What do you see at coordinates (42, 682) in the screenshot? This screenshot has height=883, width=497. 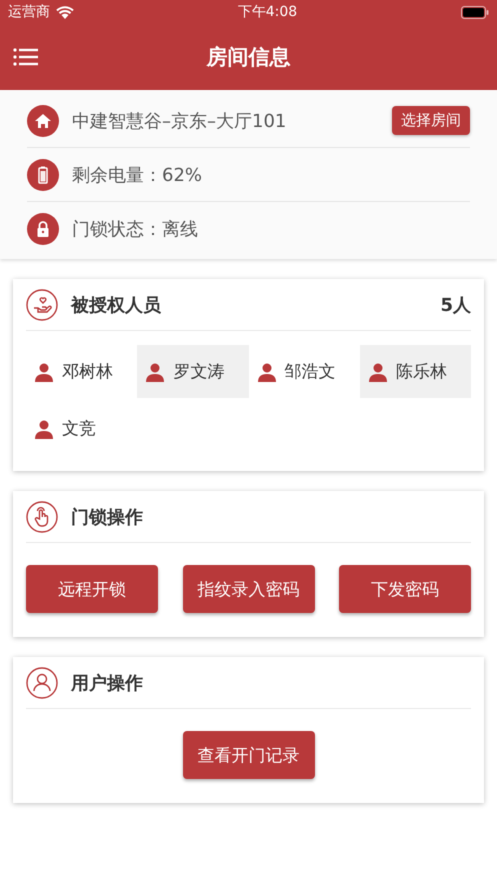 I see `user-icon` at bounding box center [42, 682].